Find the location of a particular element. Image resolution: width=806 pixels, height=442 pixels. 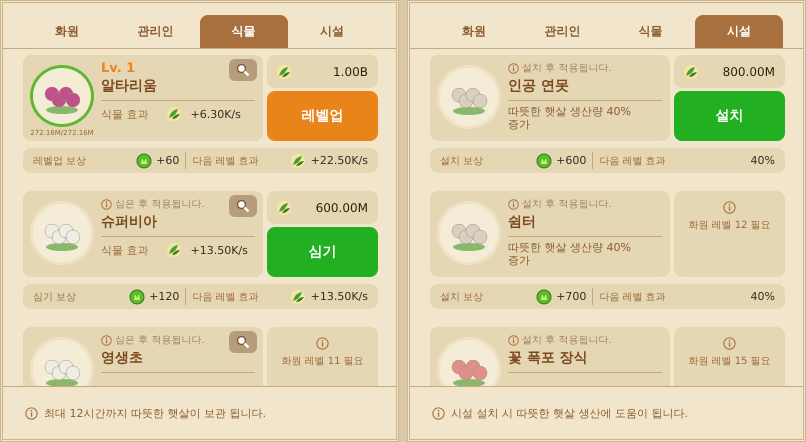

action-button: 레벨업 is located at coordinates (322, 116).